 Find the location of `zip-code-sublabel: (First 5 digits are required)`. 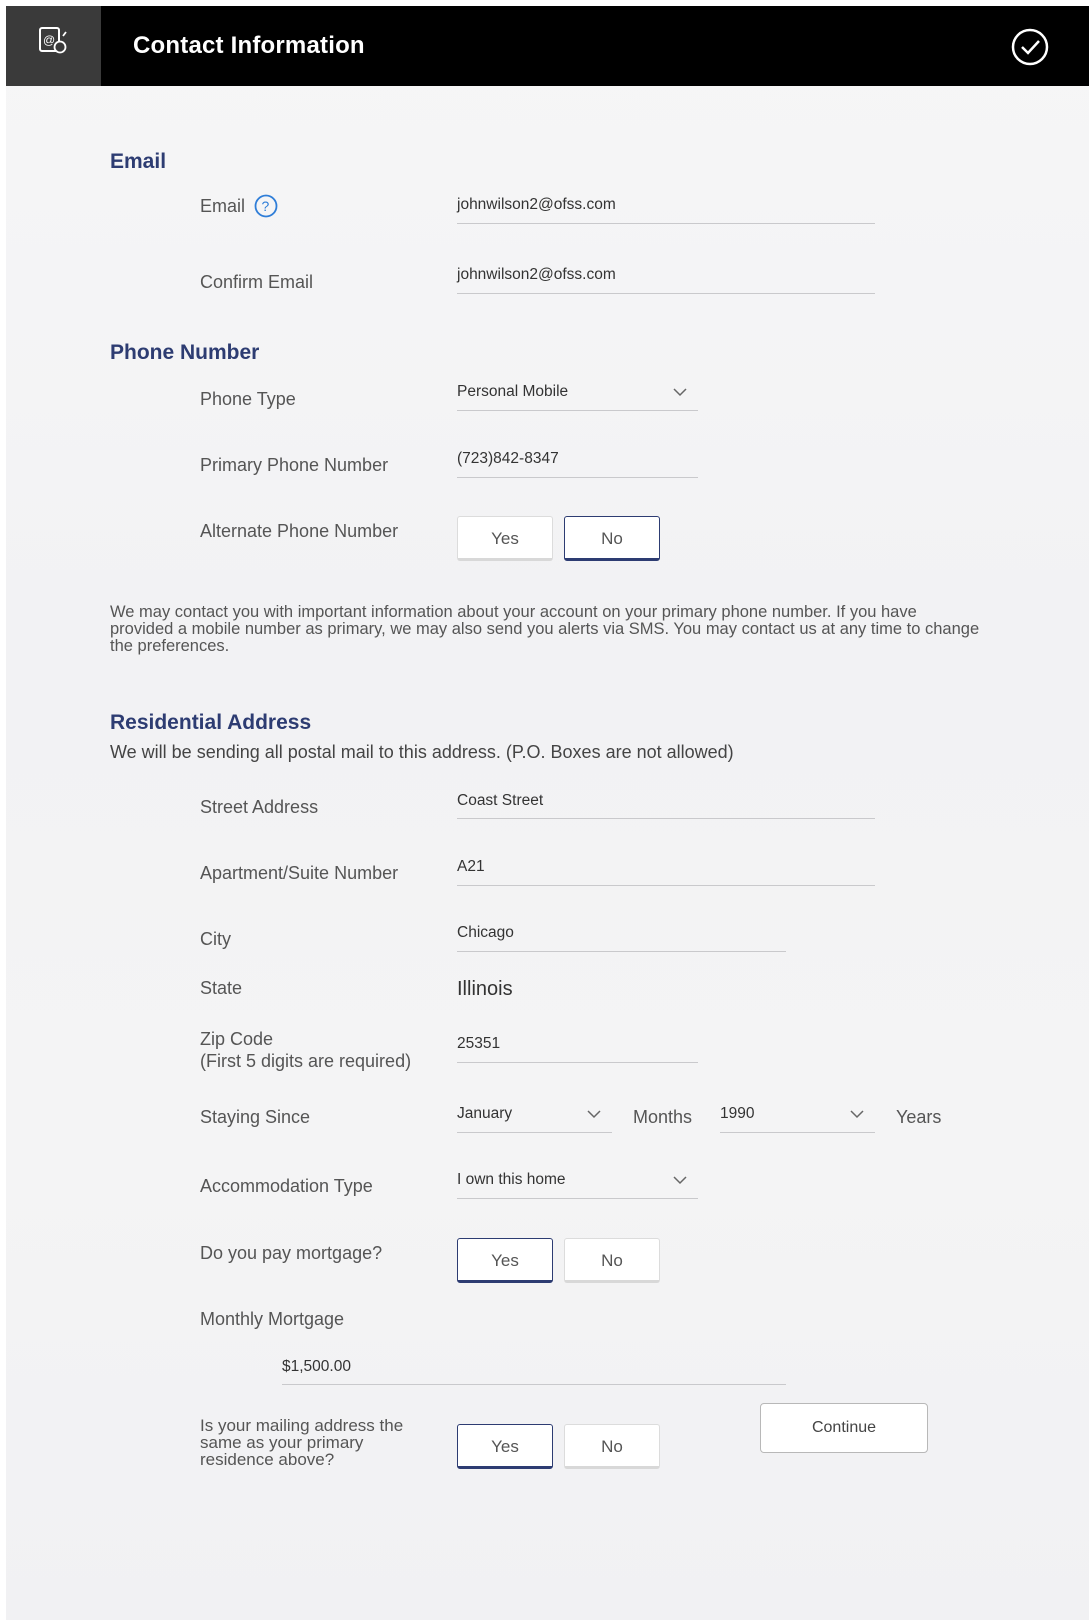

zip-code-sublabel: (First 5 digits are required) is located at coordinates (306, 1061).